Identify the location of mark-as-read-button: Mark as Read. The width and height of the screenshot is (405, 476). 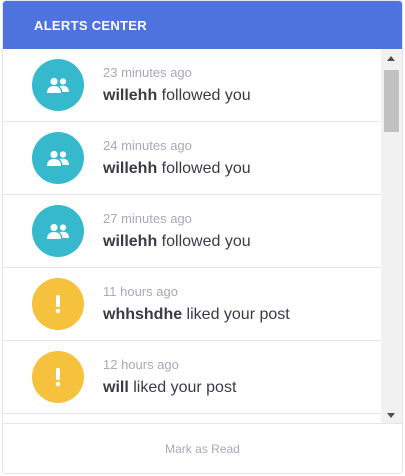
(202, 448).